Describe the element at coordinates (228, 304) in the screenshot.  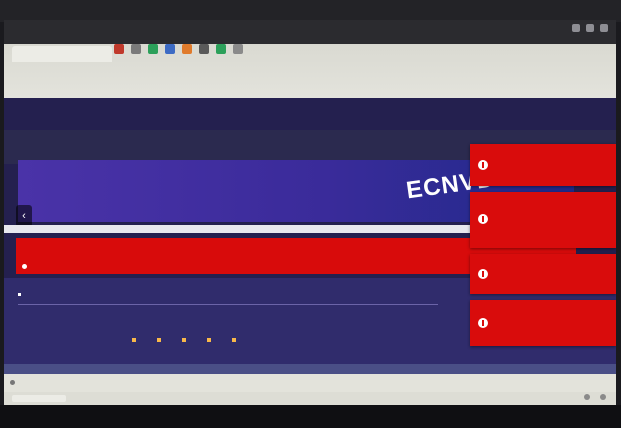
I see `divider` at that location.